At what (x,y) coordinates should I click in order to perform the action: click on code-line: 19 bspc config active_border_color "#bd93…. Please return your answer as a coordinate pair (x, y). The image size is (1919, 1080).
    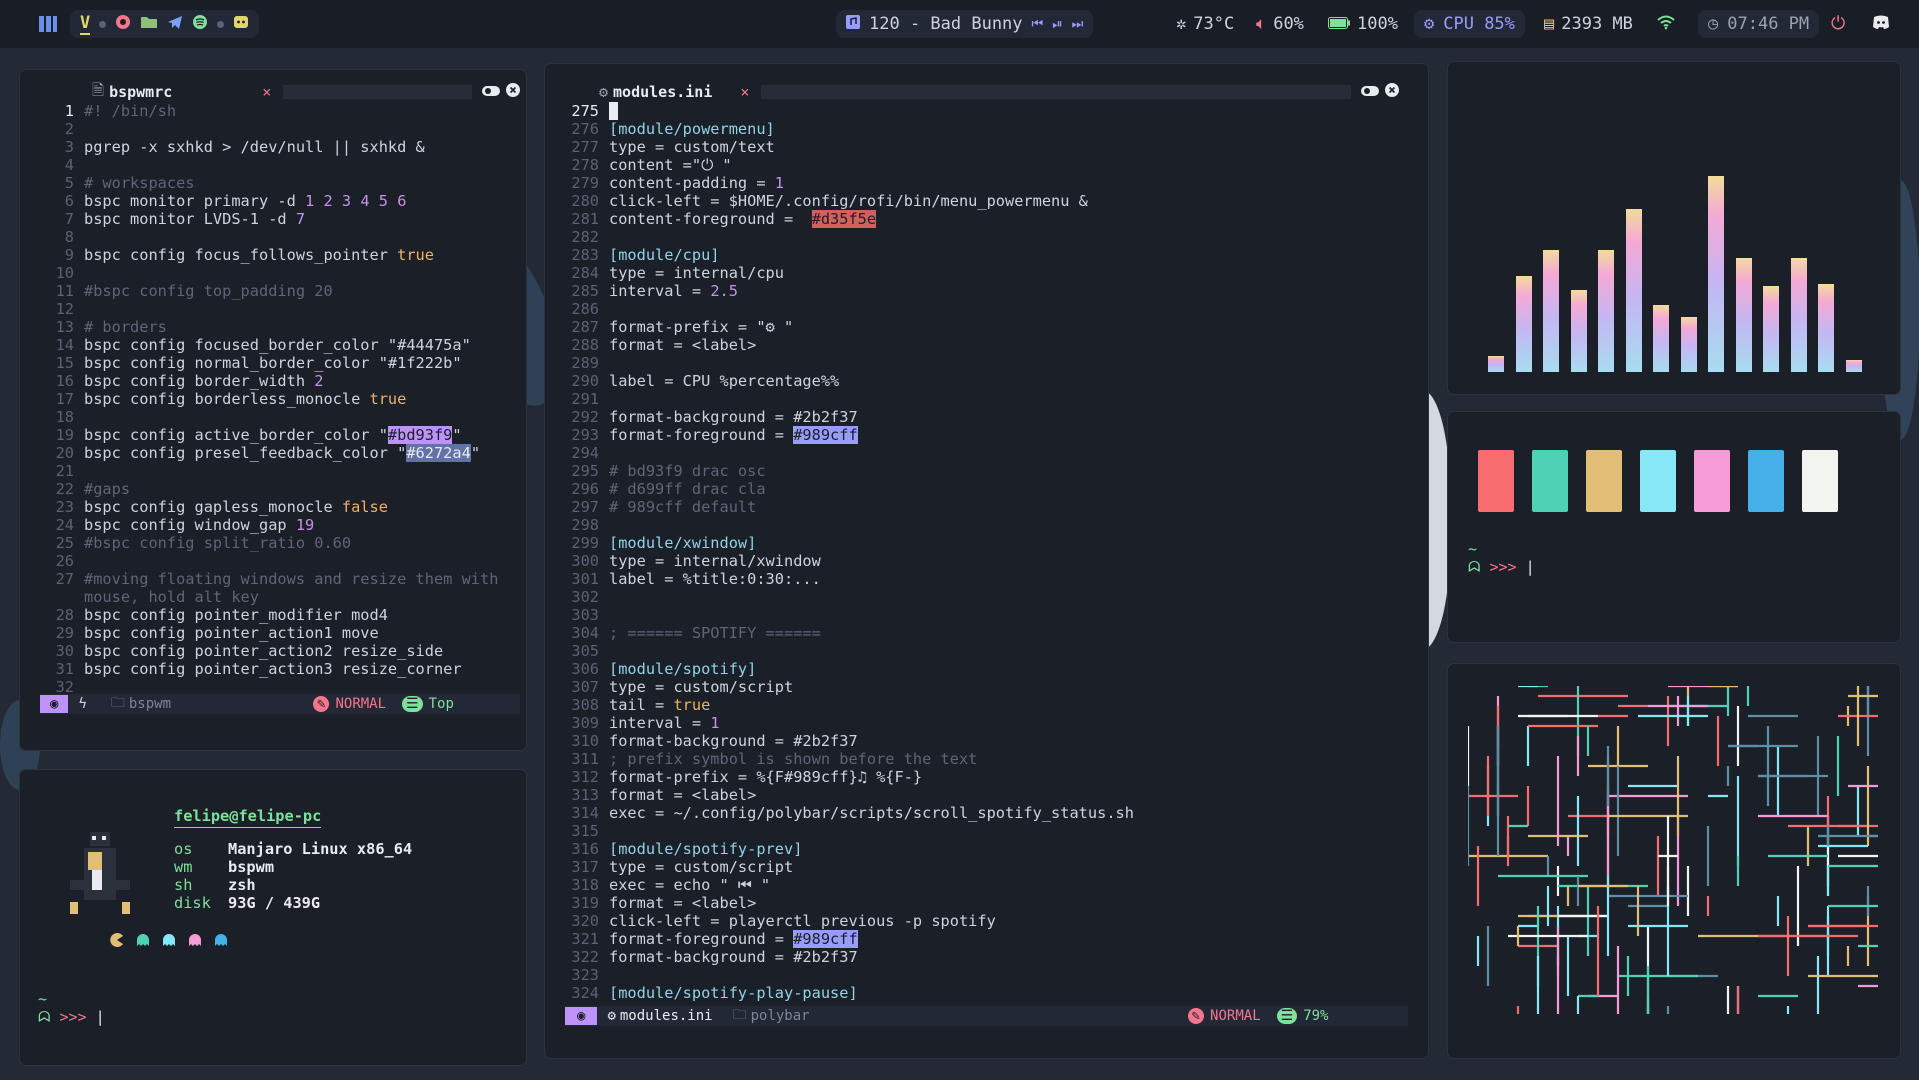
    Looking at the image, I should click on (269, 435).